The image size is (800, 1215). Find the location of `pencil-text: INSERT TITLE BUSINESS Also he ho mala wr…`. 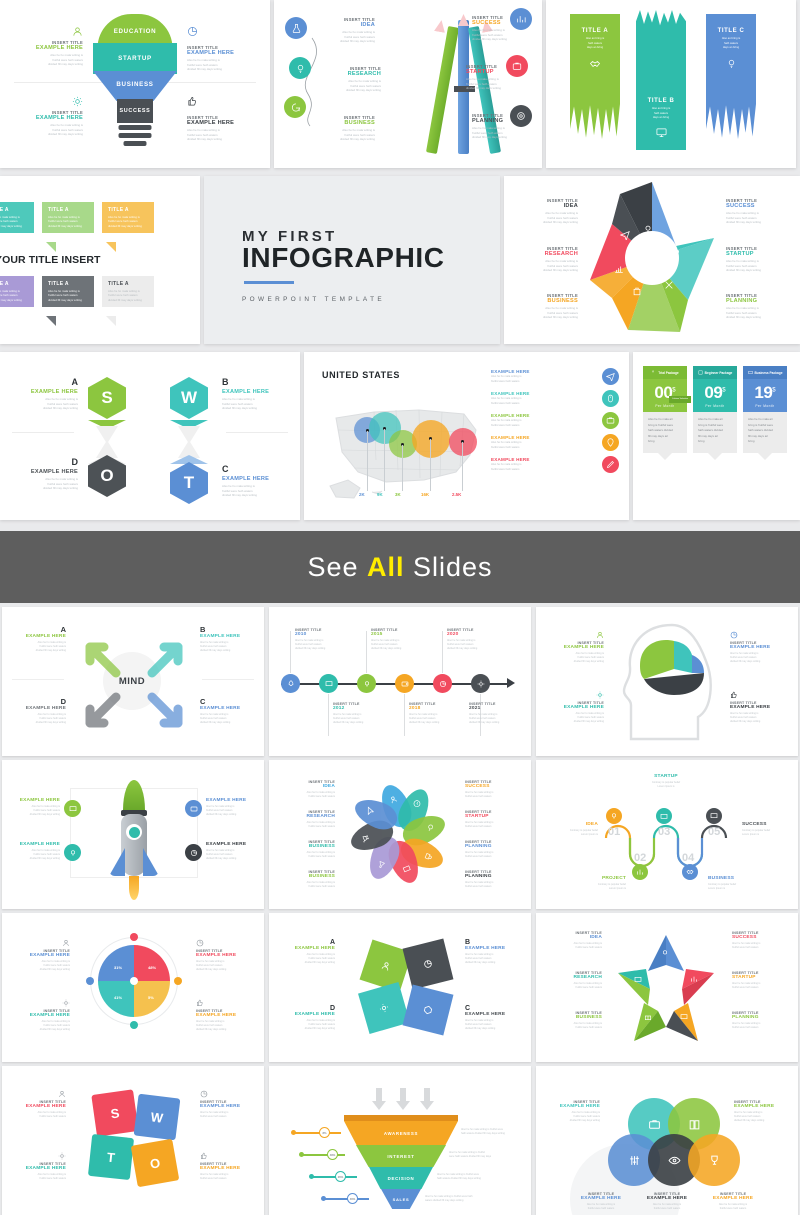

pencil-text: INSERT TITLE BUSINESS Also he ho mala wr… is located at coordinates (343, 128).